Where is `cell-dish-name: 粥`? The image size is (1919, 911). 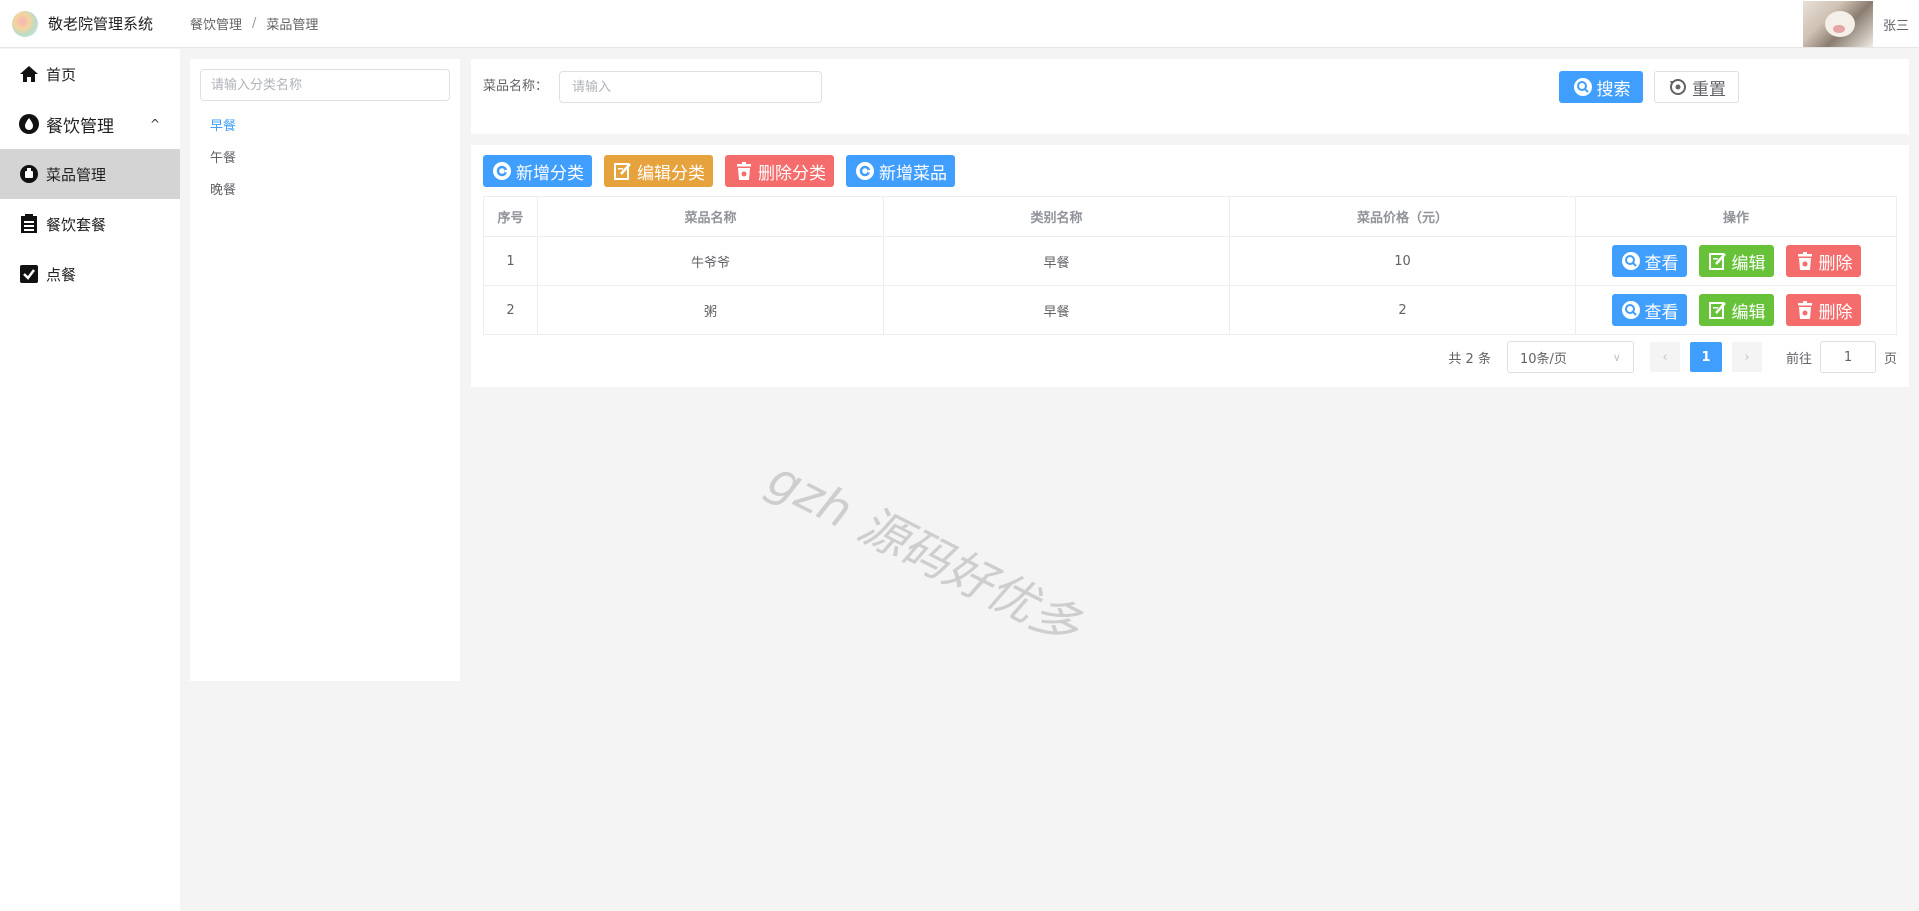 cell-dish-name: 粥 is located at coordinates (710, 310).